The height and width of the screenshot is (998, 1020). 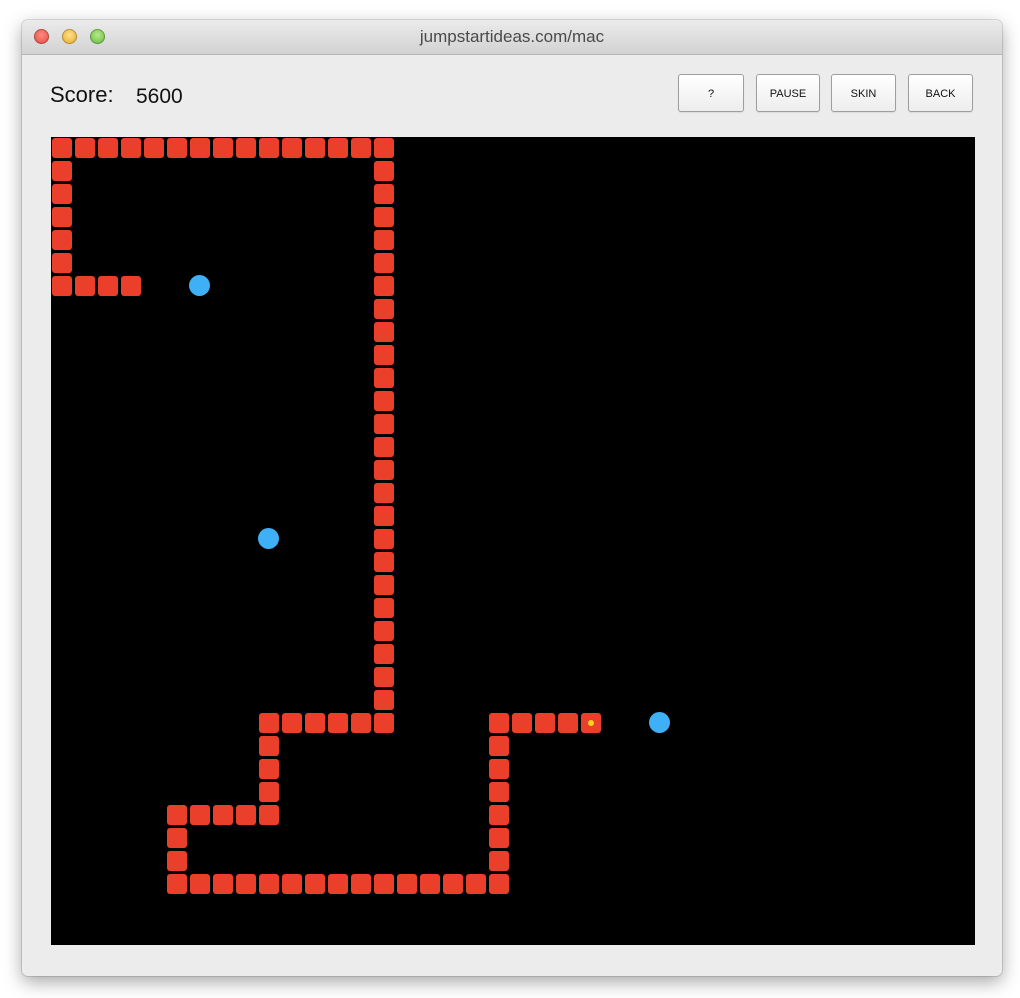 What do you see at coordinates (788, 93) in the screenshot?
I see `pause-button: PAUSE` at bounding box center [788, 93].